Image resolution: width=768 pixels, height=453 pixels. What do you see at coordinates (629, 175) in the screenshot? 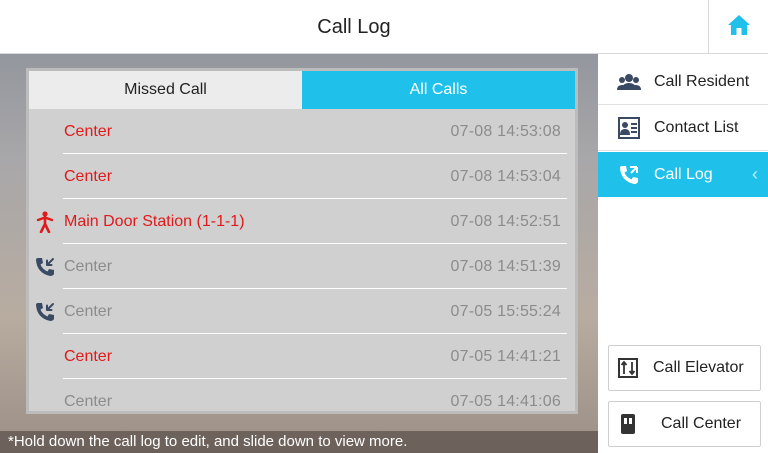
I see `call-log-icon` at bounding box center [629, 175].